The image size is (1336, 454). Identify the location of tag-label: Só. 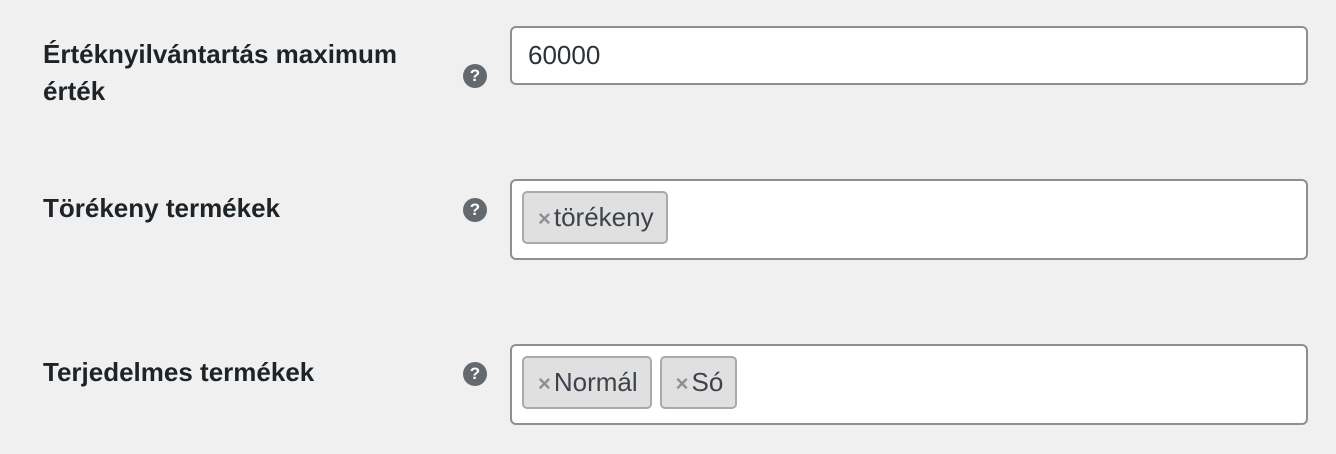
(707, 382).